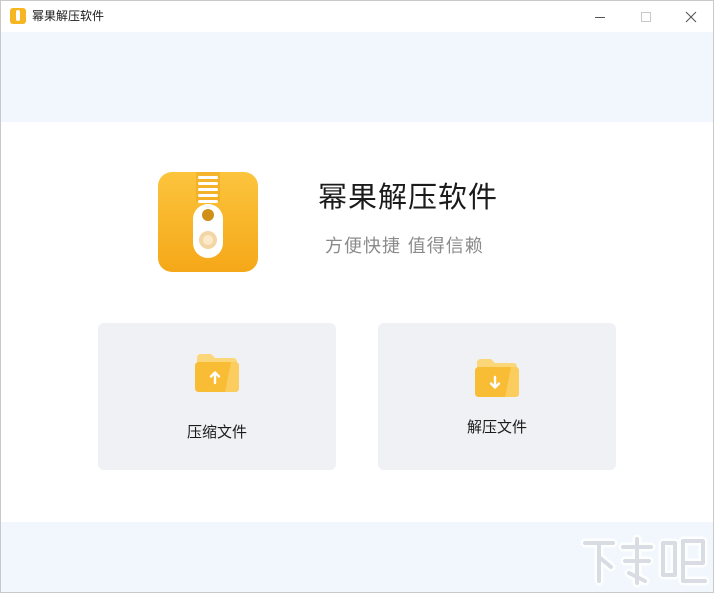 The width and height of the screenshot is (714, 593). I want to click on close-button, so click(690, 16).